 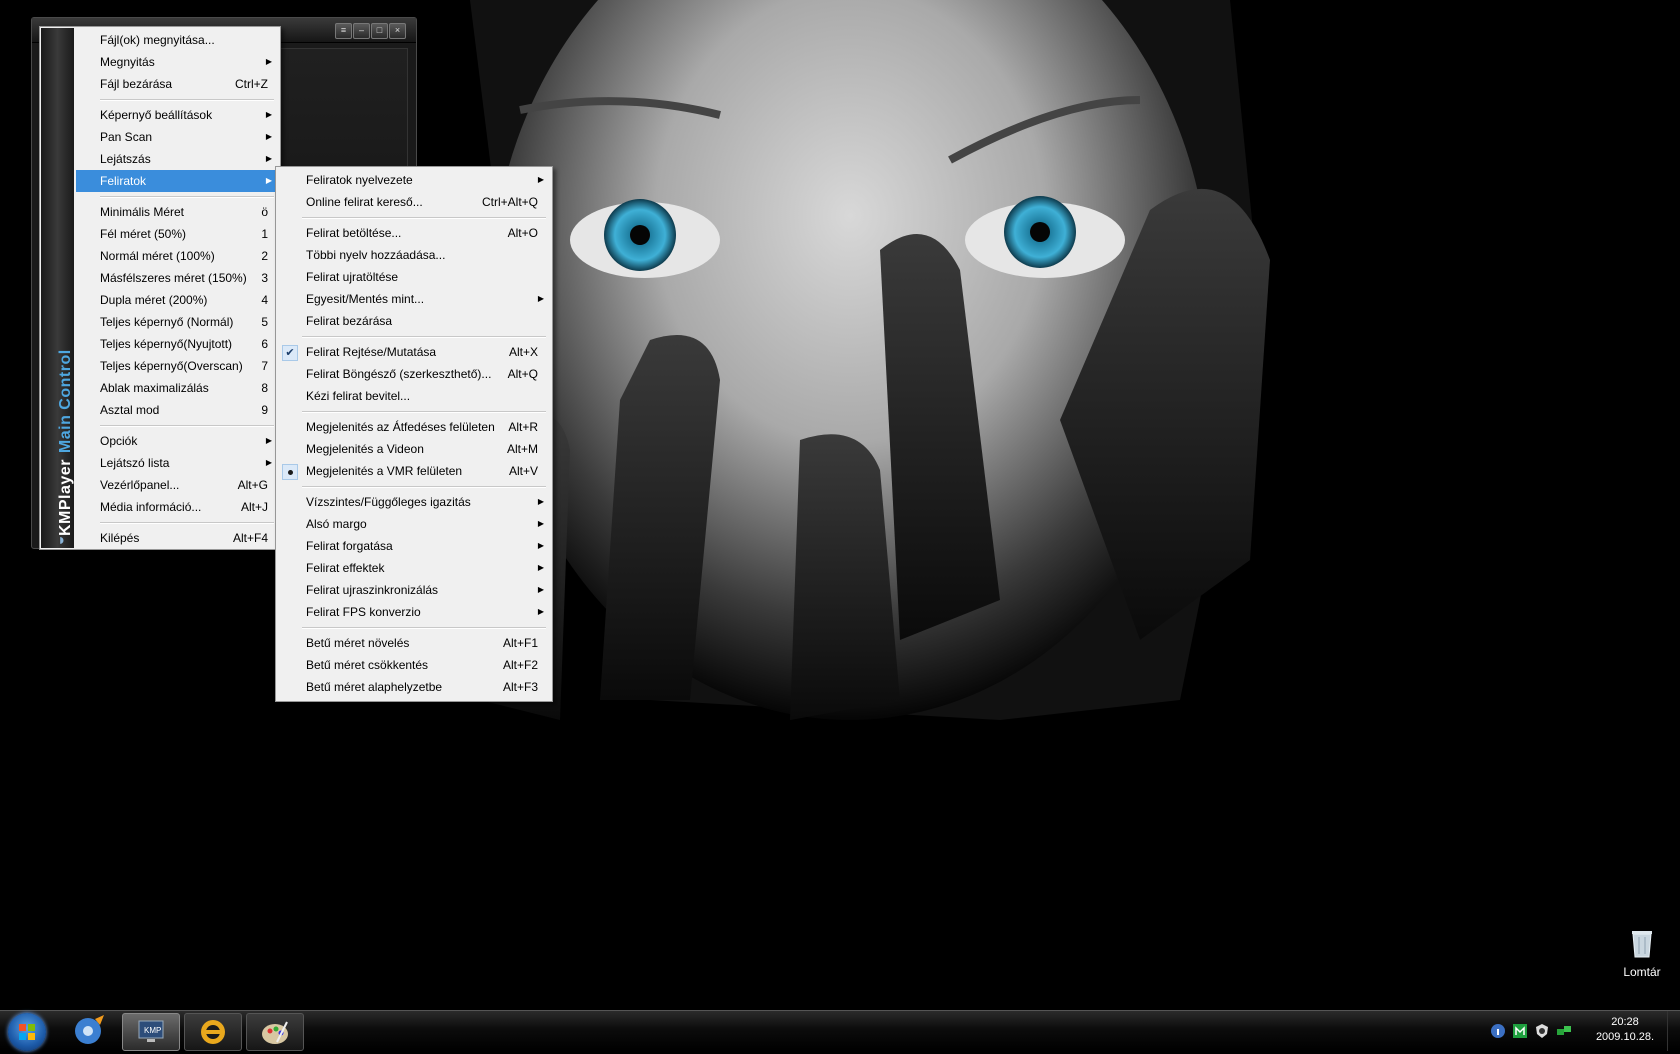 What do you see at coordinates (414, 233) in the screenshot?
I see `menu-item-felirat-betoltese: Felirat betöltése... Alt+O` at bounding box center [414, 233].